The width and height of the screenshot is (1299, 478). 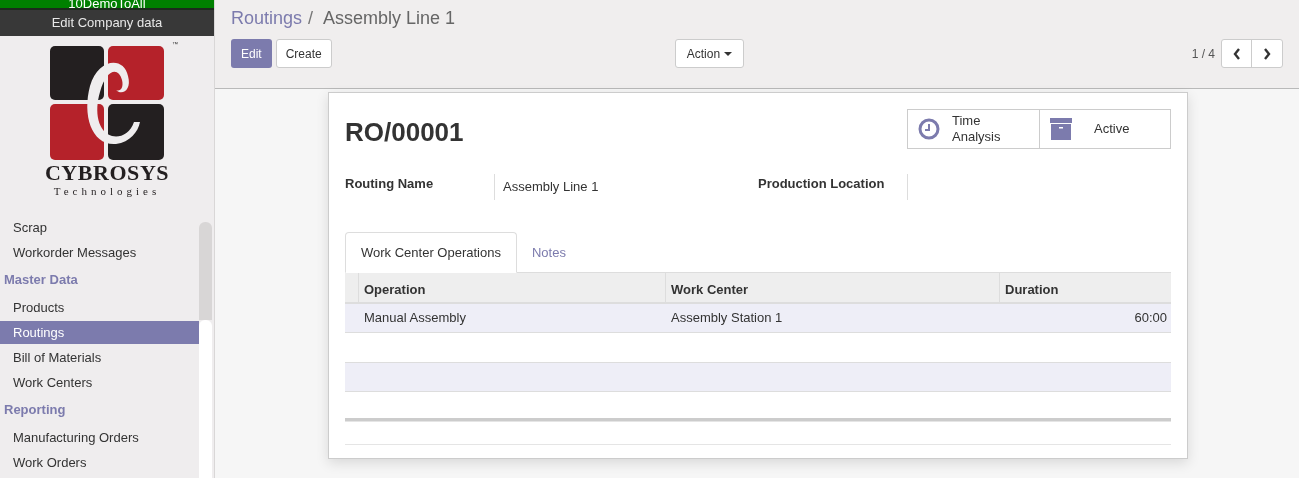 What do you see at coordinates (99, 382) in the screenshot?
I see `menu-item: Work Centers` at bounding box center [99, 382].